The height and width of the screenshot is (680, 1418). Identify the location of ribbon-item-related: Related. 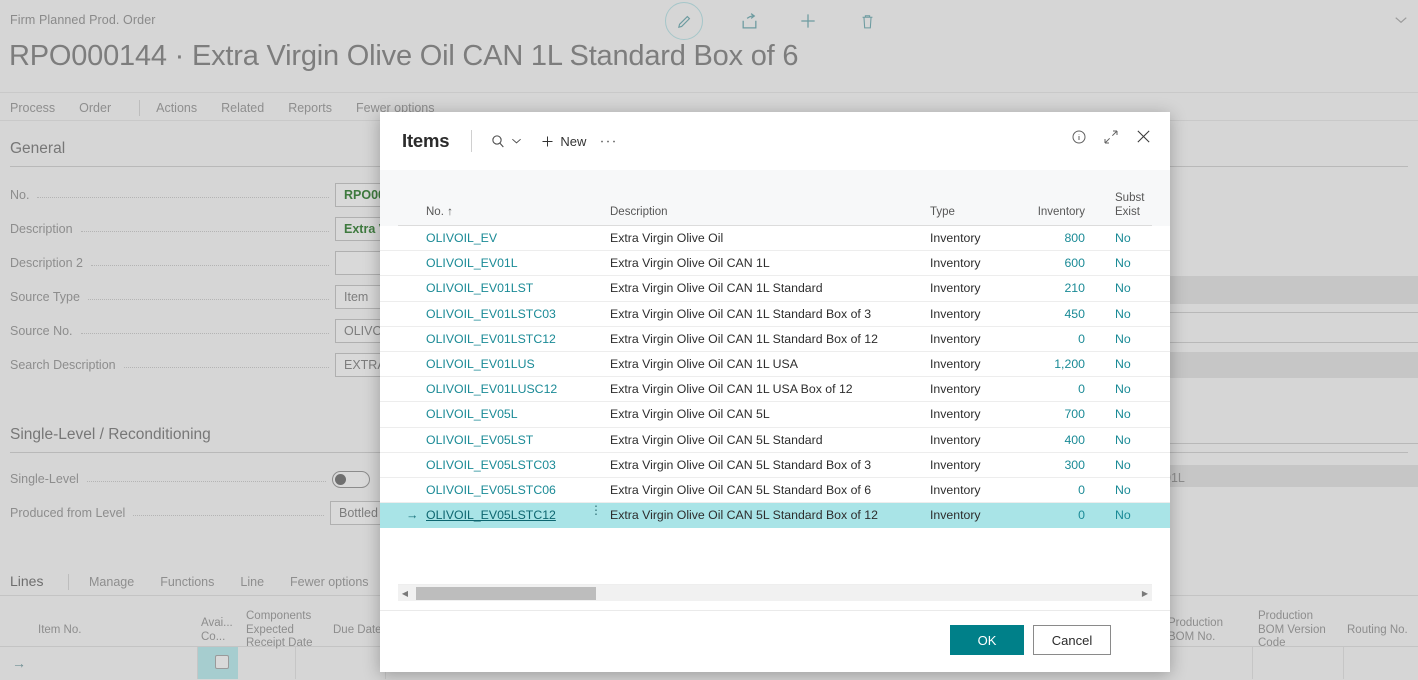
(249, 108).